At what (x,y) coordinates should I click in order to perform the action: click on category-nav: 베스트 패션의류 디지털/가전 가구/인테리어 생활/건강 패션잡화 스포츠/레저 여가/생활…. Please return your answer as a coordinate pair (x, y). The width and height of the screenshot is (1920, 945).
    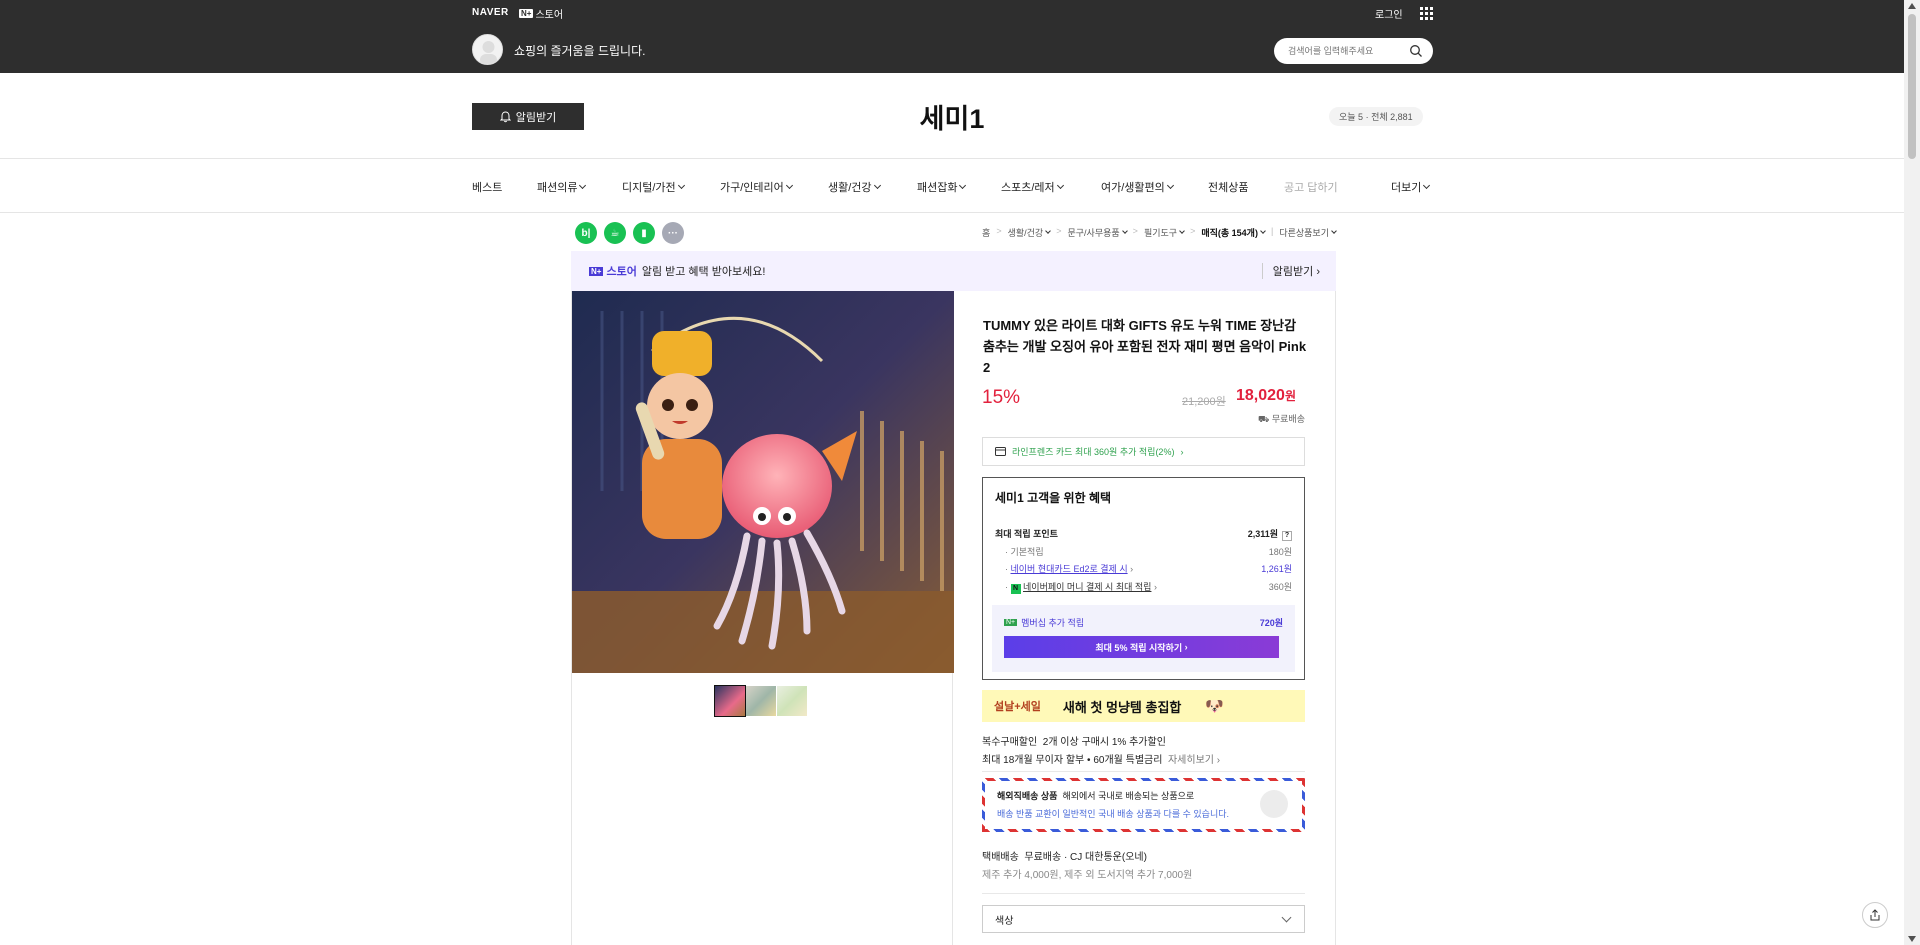
    Looking at the image, I should click on (952, 186).